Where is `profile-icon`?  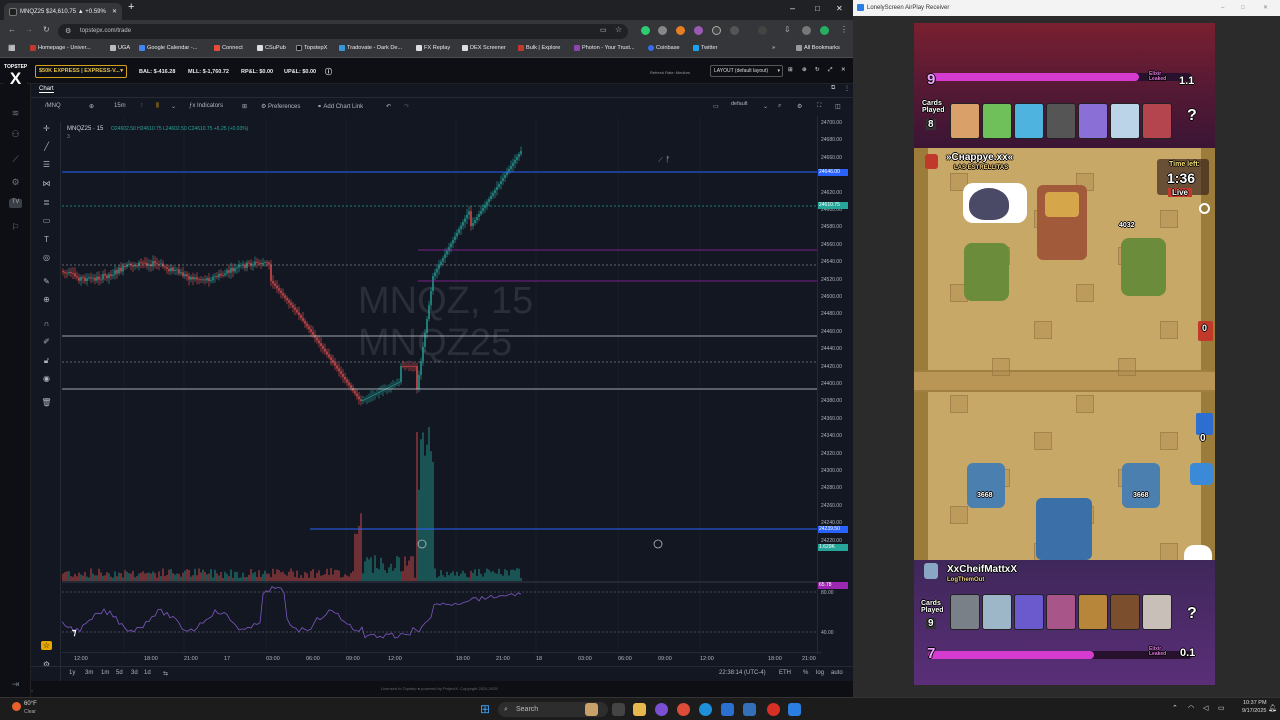
profile-icon is located at coordinates (806, 30).